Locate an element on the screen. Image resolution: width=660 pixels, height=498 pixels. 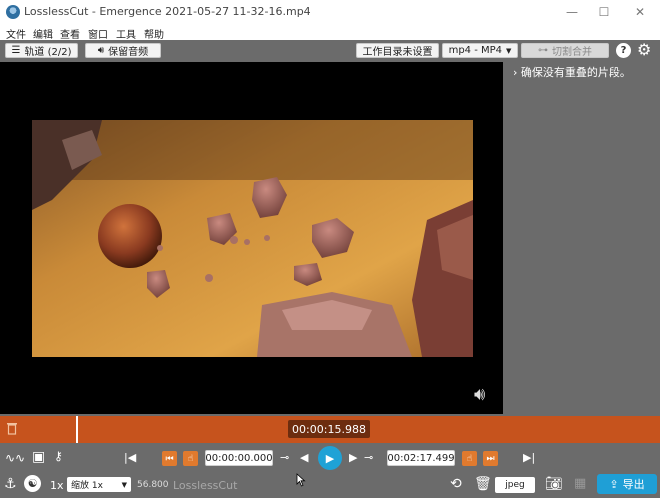
tracks-button: ☰ 轨道 (2/2) is located at coordinates (41, 50).